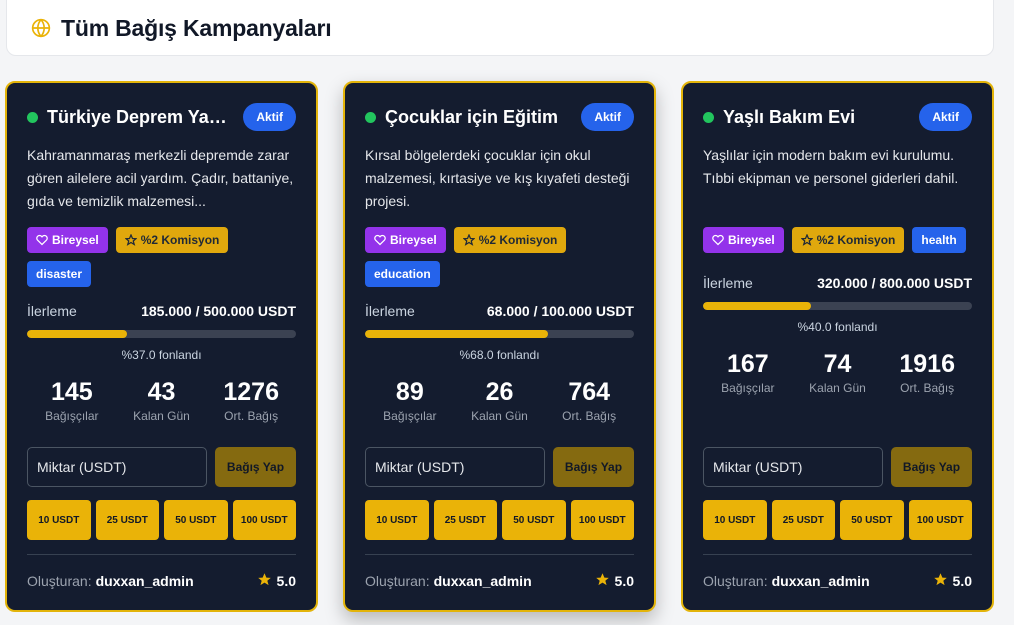 This screenshot has height=625, width=1014. Describe the element at coordinates (71, 392) in the screenshot. I see `stat-number: 145` at that location.